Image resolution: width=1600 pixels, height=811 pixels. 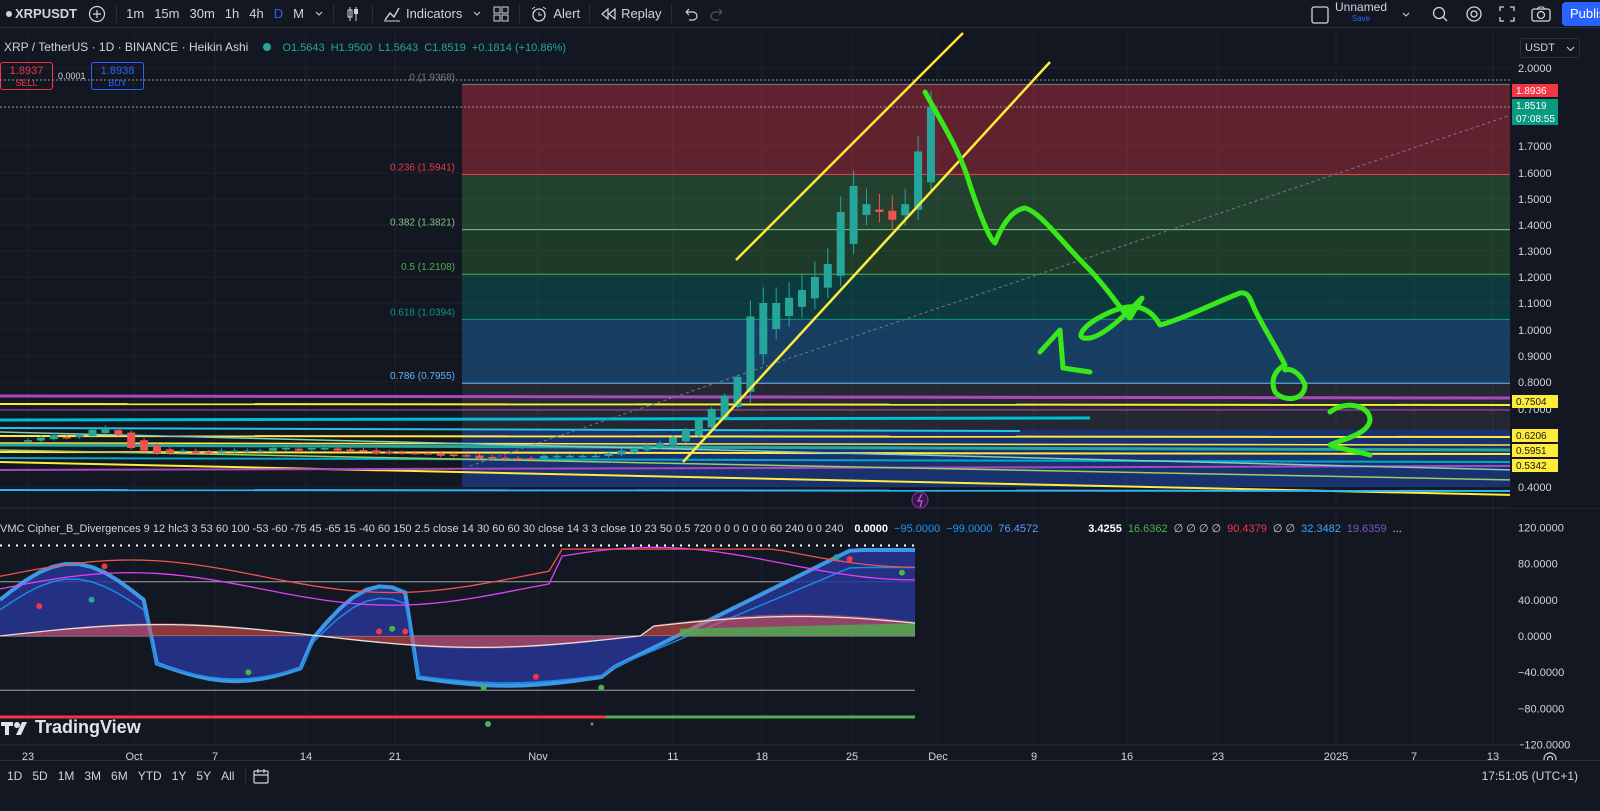 What do you see at coordinates (1361, 7) in the screenshot?
I see `layout-name: Unnamed` at bounding box center [1361, 7].